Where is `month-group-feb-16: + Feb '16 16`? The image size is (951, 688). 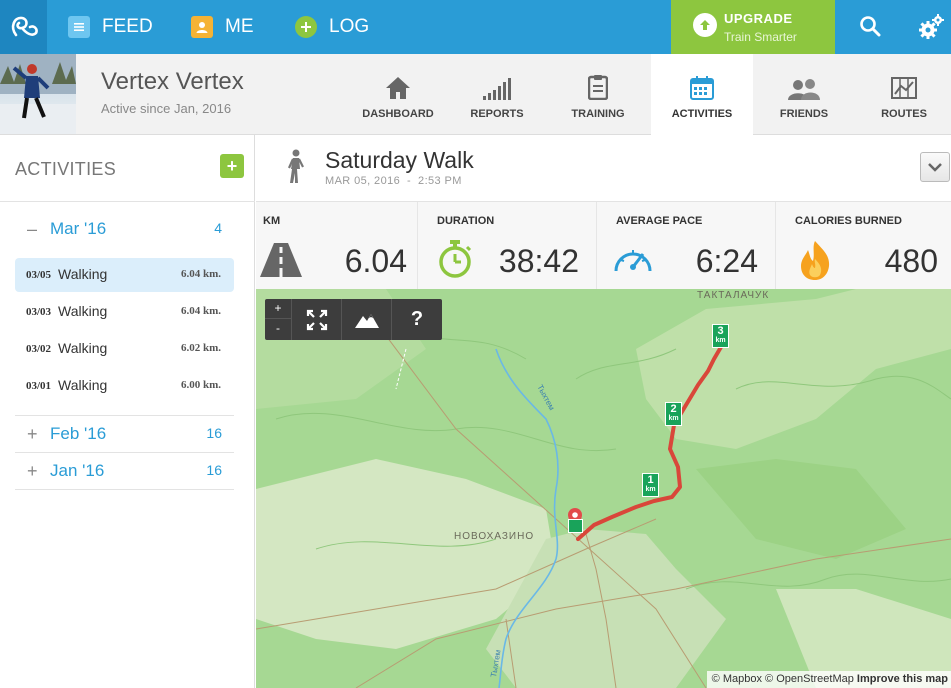 month-group-feb-16: + Feb '16 16 is located at coordinates (124, 434).